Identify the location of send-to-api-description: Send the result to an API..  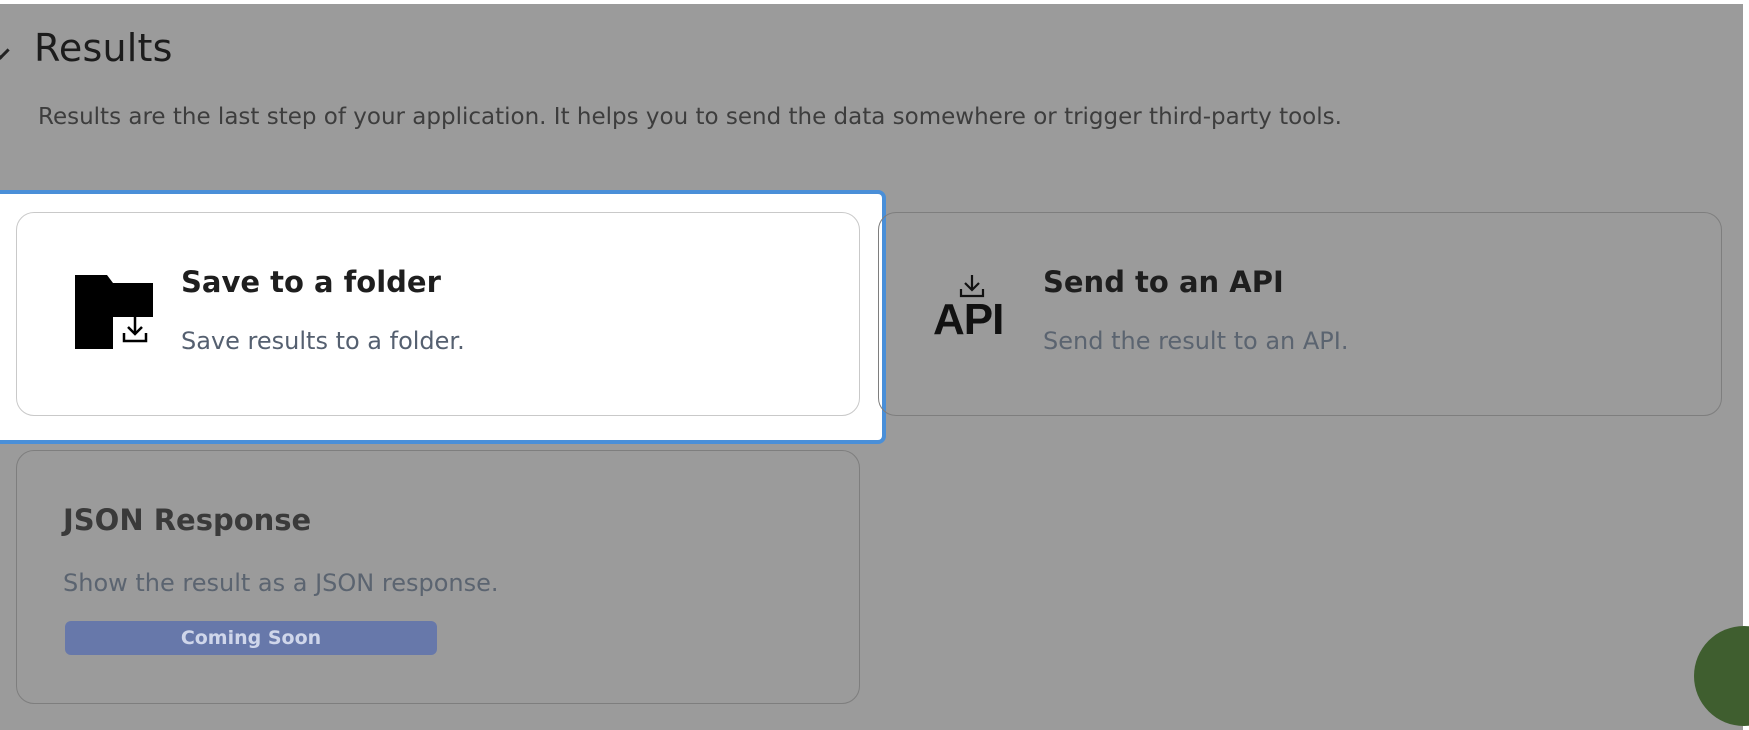
(1196, 341).